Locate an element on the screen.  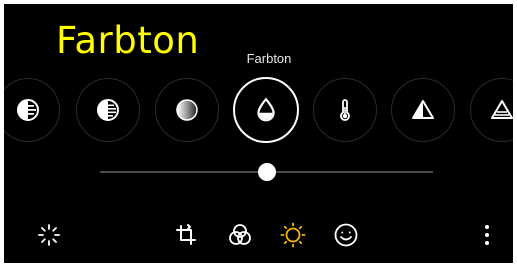
filters-button is located at coordinates (240, 237).